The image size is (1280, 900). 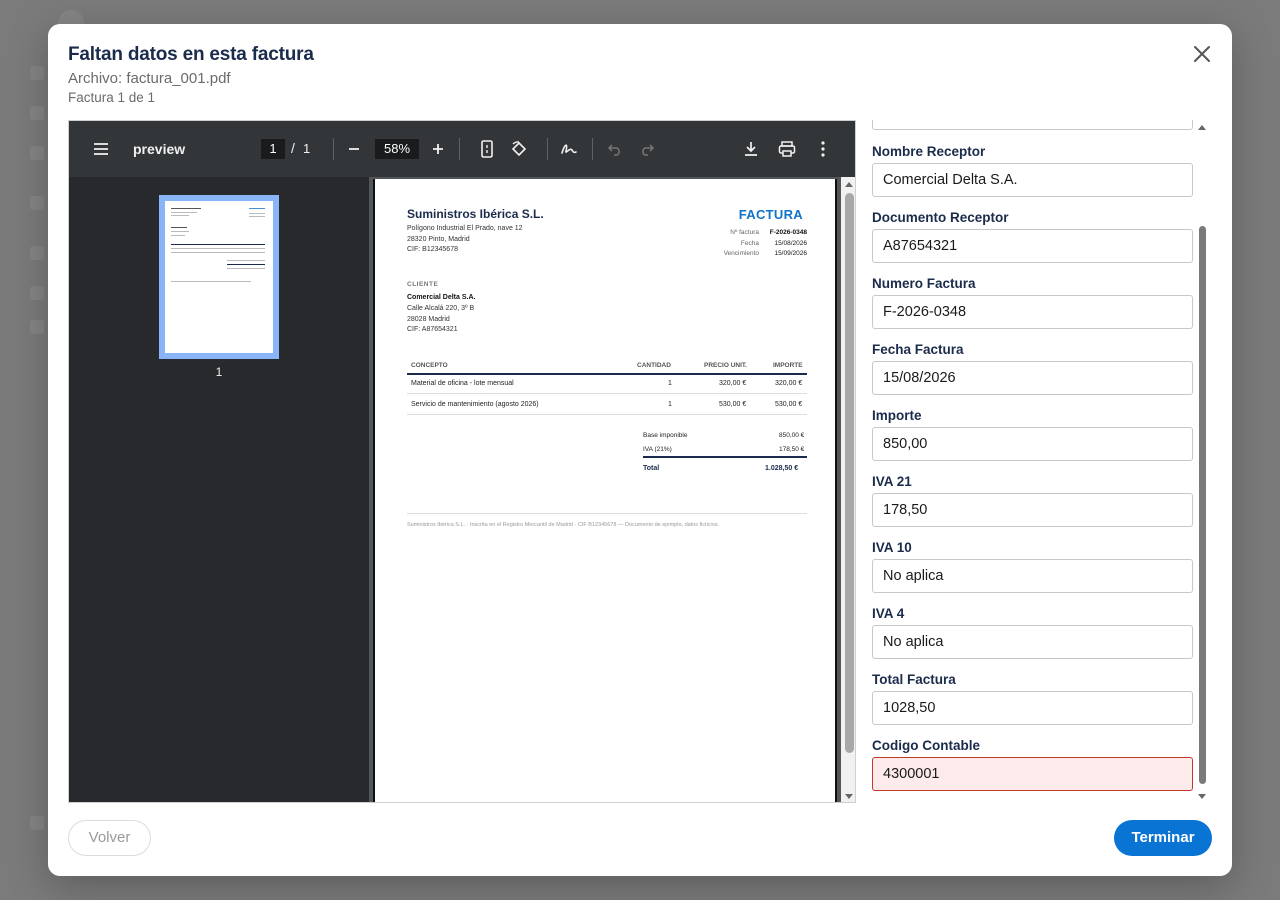 I want to click on menu-button, so click(x=101, y=149).